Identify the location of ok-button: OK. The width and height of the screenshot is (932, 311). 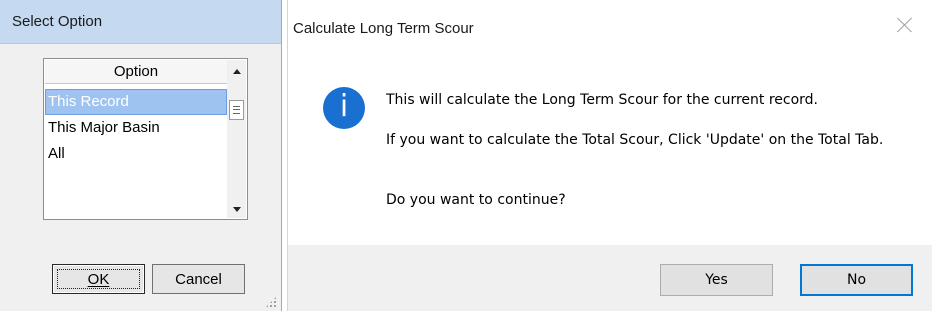
(98, 279).